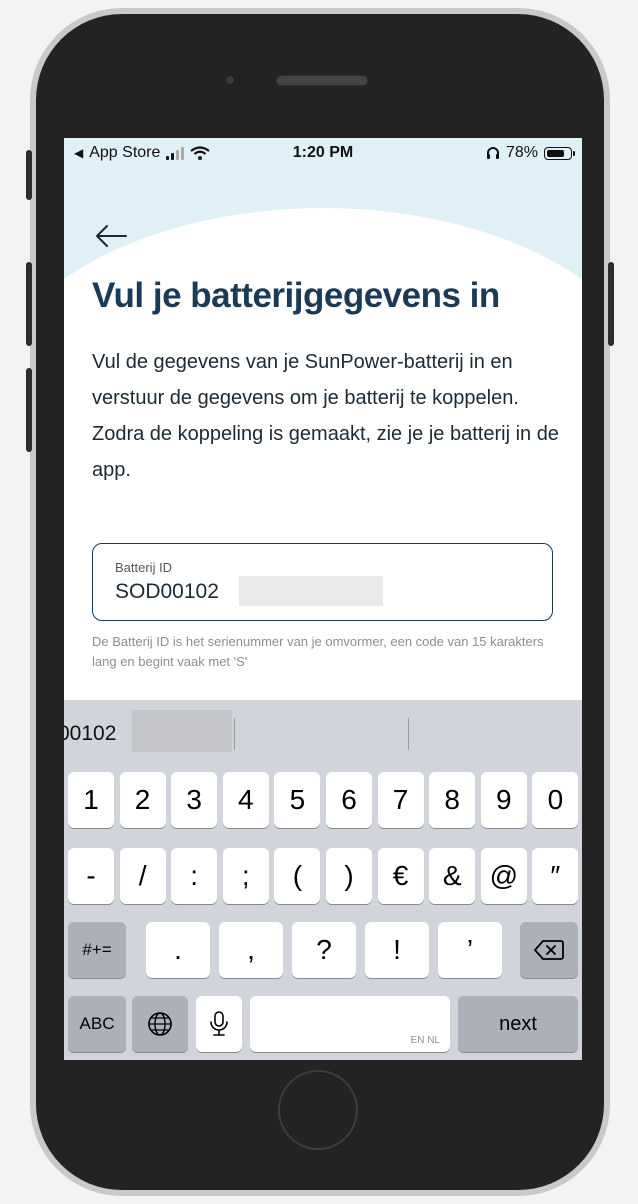 The image size is (638, 1204). I want to click on dictation-key, so click(219, 1024).